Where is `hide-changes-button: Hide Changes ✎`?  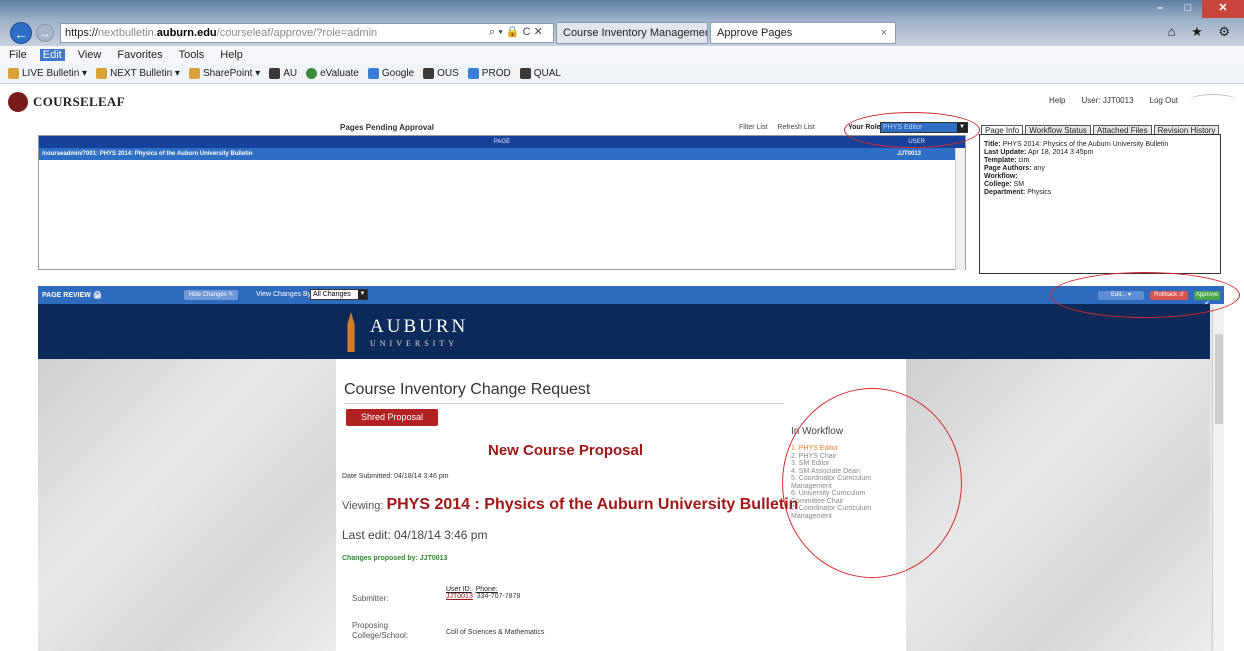
hide-changes-button: Hide Changes ✎ is located at coordinates (211, 295).